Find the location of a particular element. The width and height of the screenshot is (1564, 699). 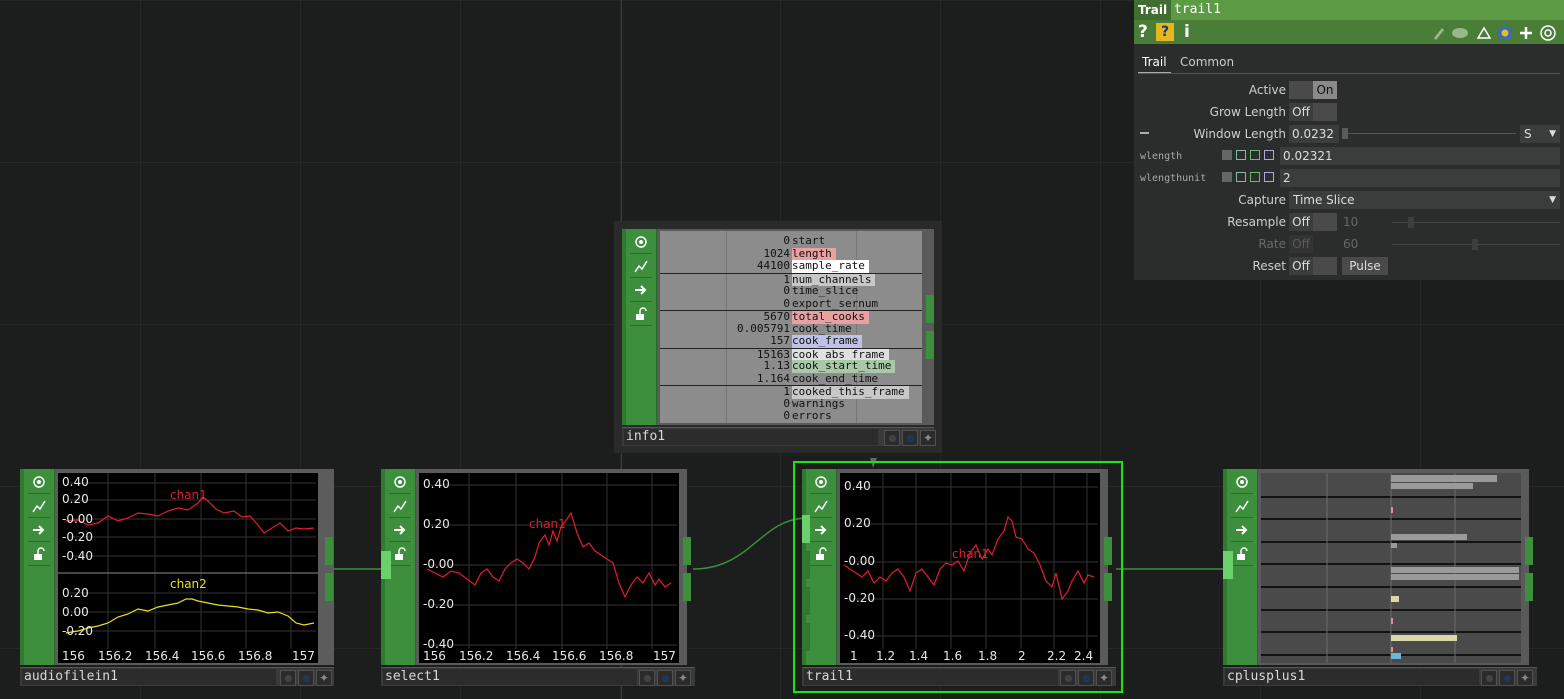

help-icon: ? is located at coordinates (1143, 32).